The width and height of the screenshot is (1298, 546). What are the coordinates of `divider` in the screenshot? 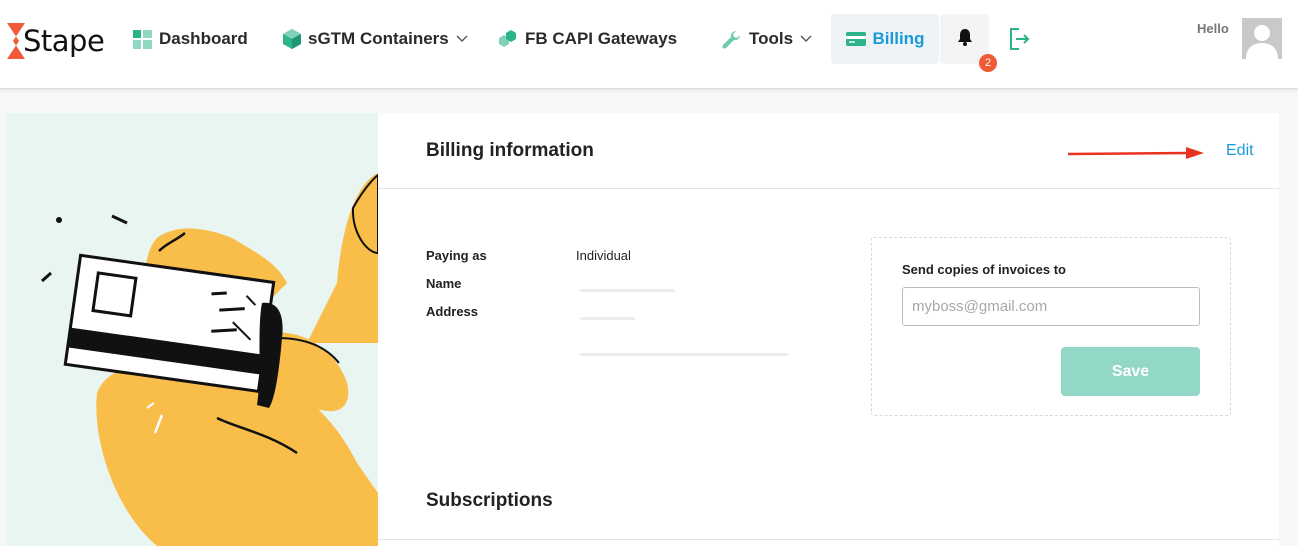 It's located at (828, 539).